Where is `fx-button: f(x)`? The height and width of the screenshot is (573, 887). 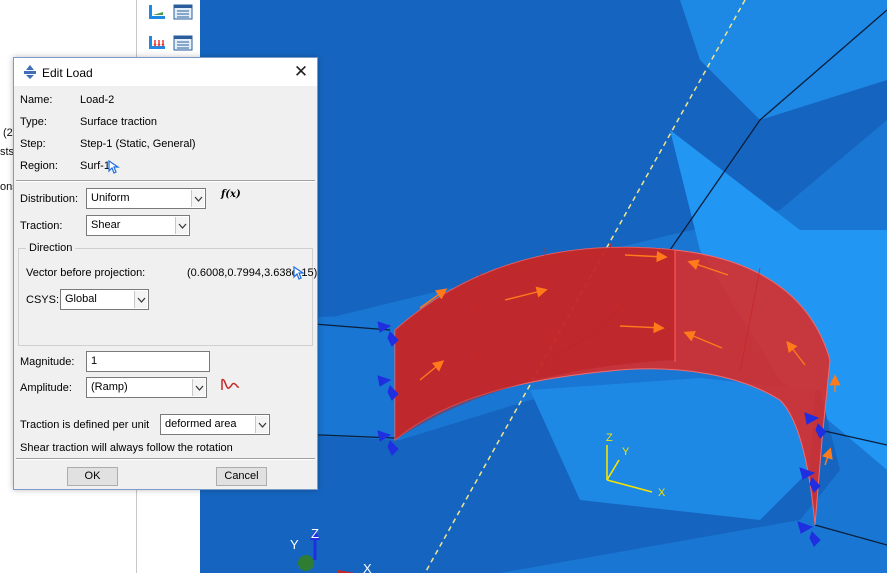 fx-button: f(x) is located at coordinates (231, 194).